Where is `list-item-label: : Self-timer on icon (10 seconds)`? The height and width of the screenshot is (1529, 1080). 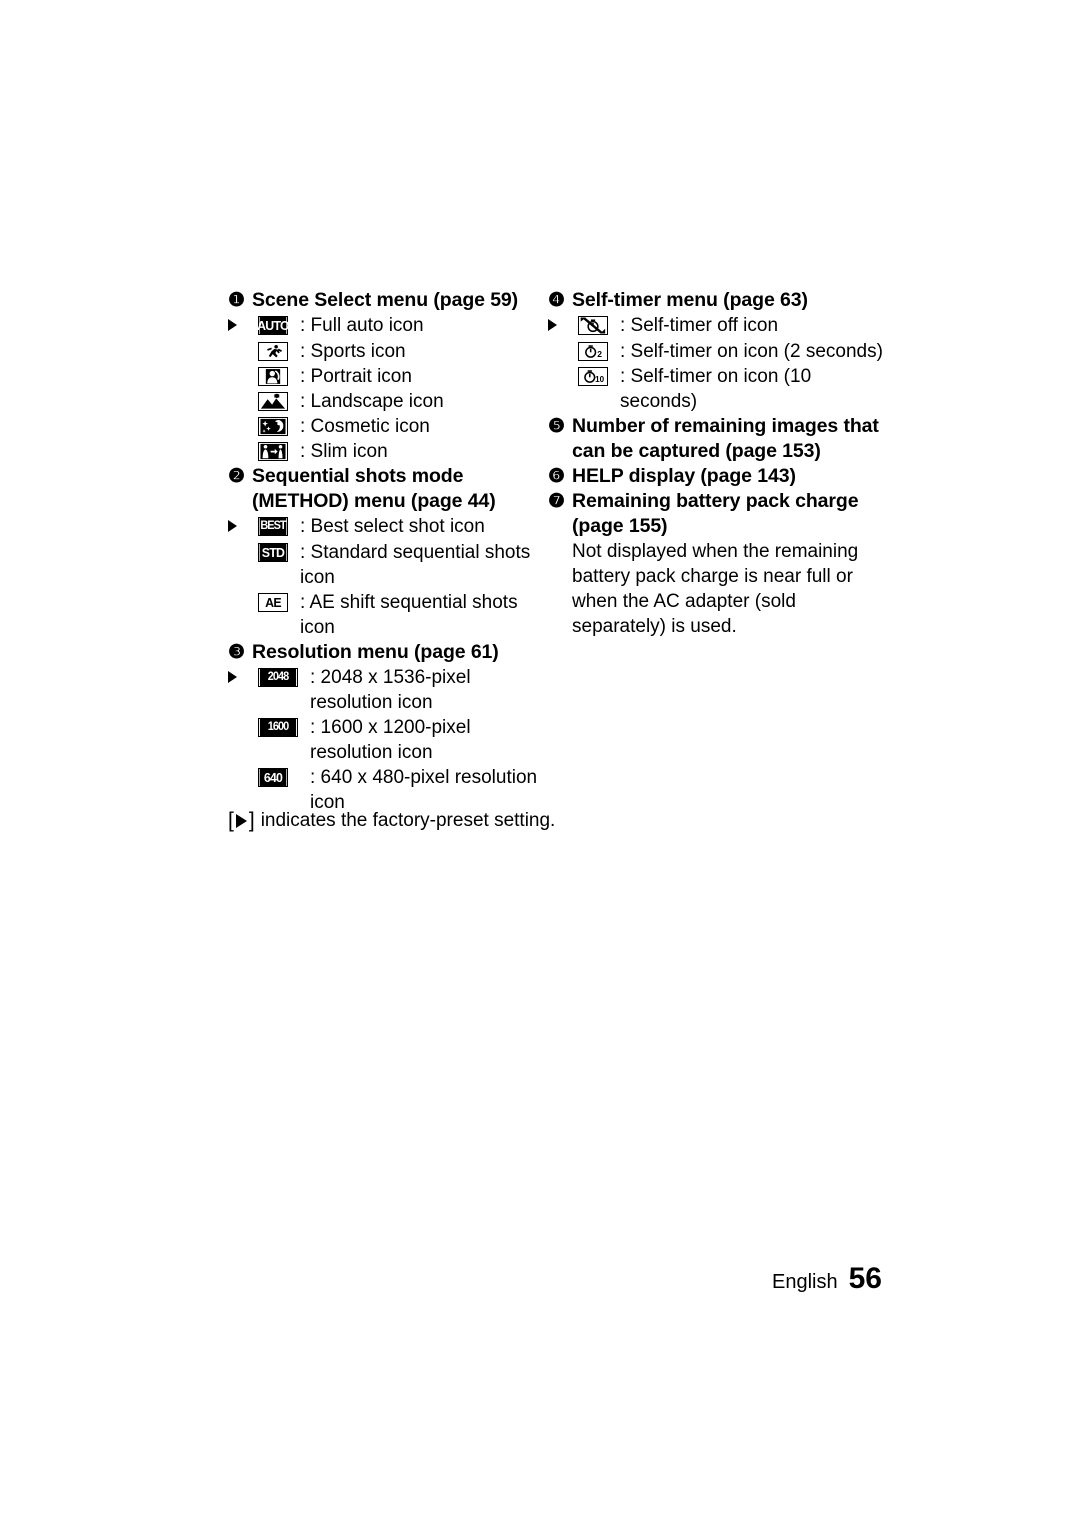
list-item-label: : Self-timer on icon (10 seconds) is located at coordinates (716, 389).